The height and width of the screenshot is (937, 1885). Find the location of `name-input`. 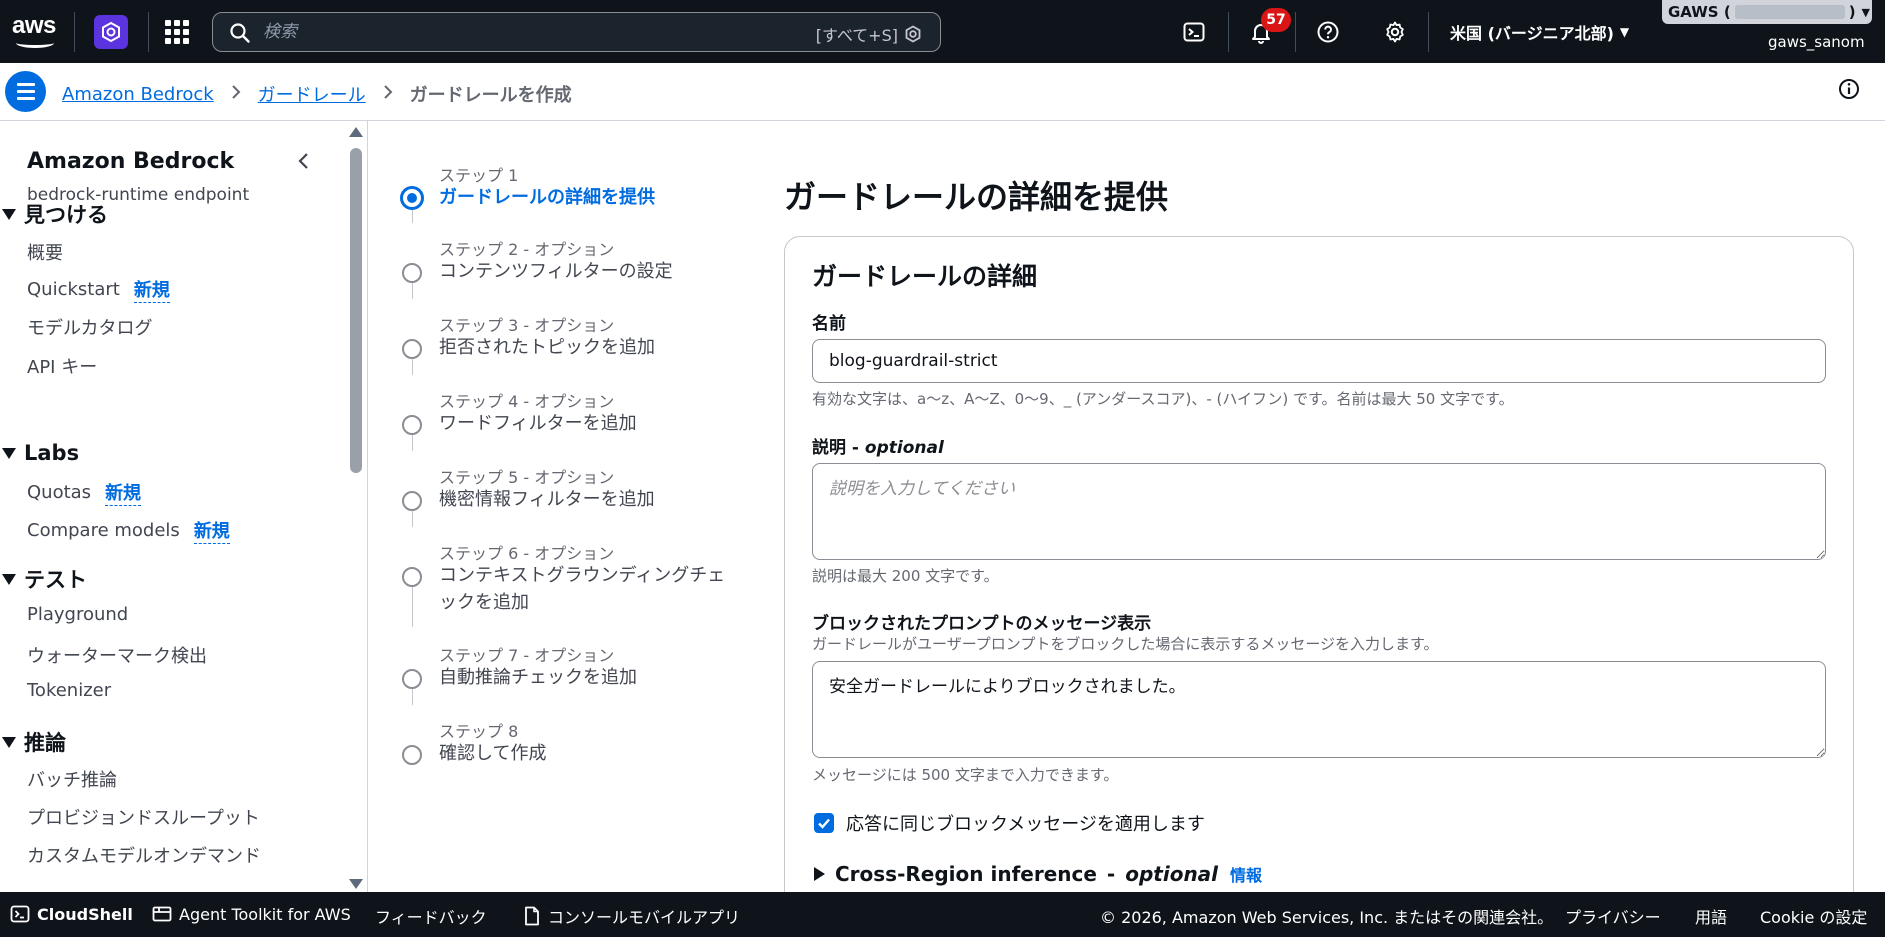

name-input is located at coordinates (1319, 361).